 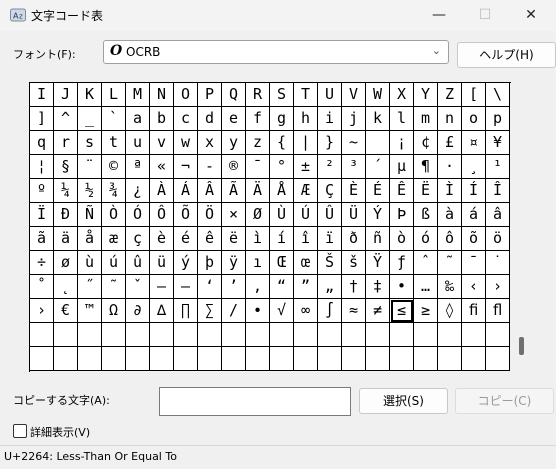 I want to click on char-cell: ô, so click(x=450, y=239).